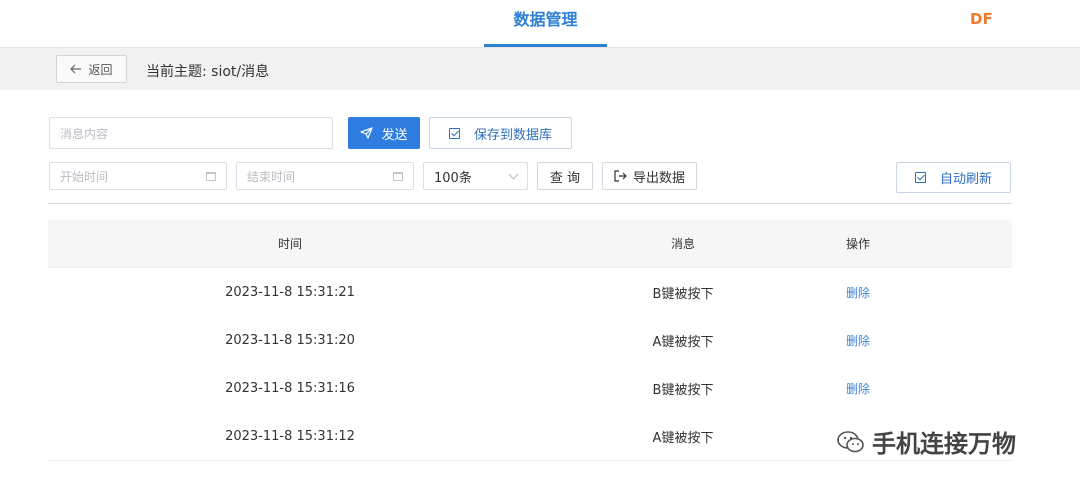 The image size is (1080, 490). Describe the element at coordinates (857, 244) in the screenshot. I see `column-header-action: 操作` at that location.